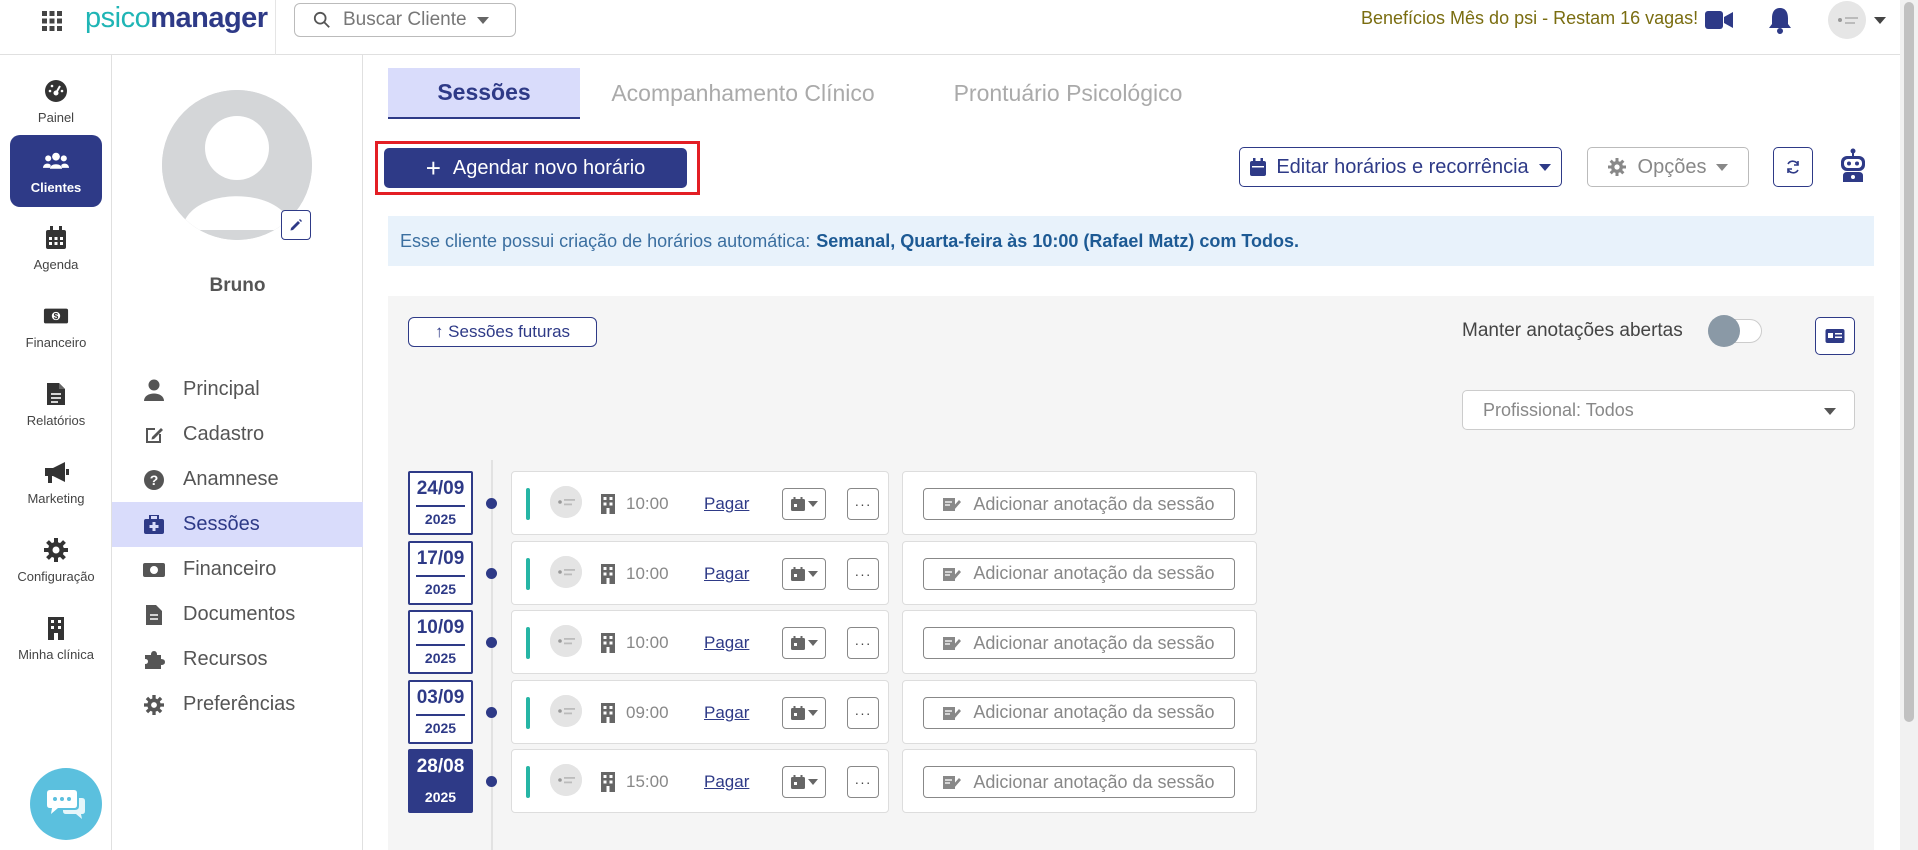 The height and width of the screenshot is (850, 1918). Describe the element at coordinates (52, 21) in the screenshot. I see `apps-grid-icon` at that location.